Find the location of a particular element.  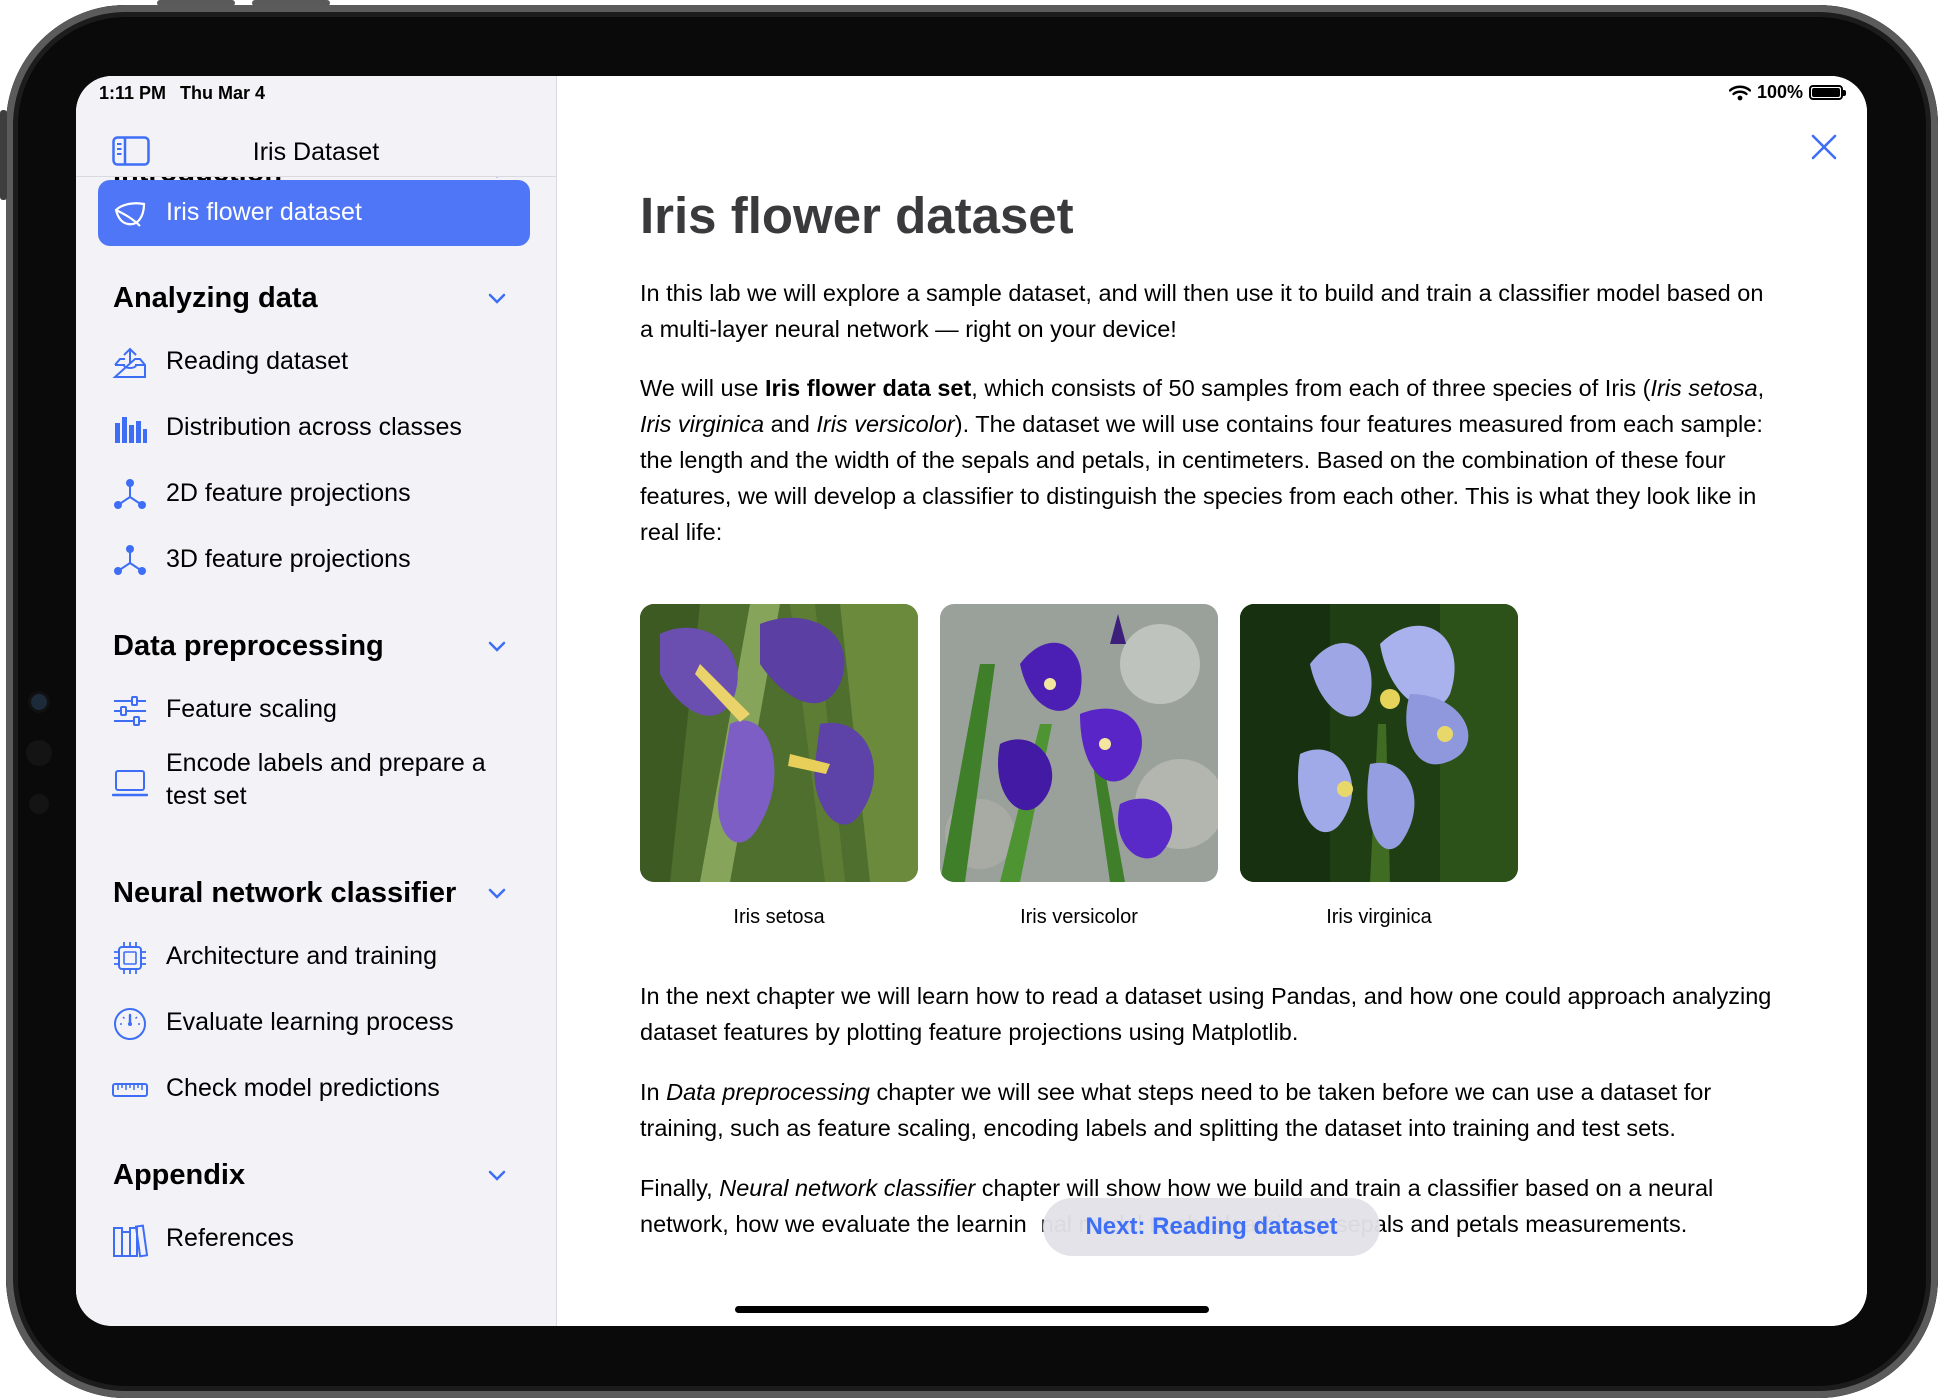

sidebar-item-label: Iris flower dataset is located at coordinates (264, 212).